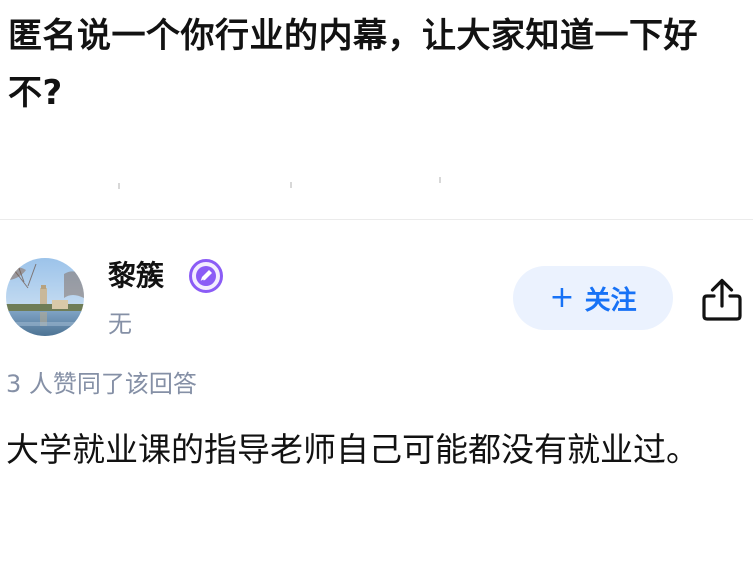  I want to click on answer-content: 大学就业课的指导老师自己可能都没有就业过。, so click(352, 449).